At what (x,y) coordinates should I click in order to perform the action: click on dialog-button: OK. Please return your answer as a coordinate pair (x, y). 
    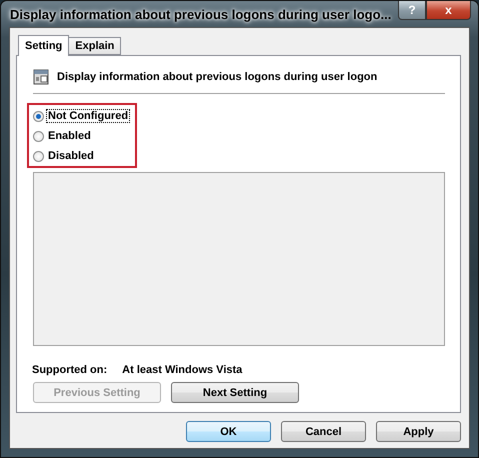
    Looking at the image, I should click on (228, 431).